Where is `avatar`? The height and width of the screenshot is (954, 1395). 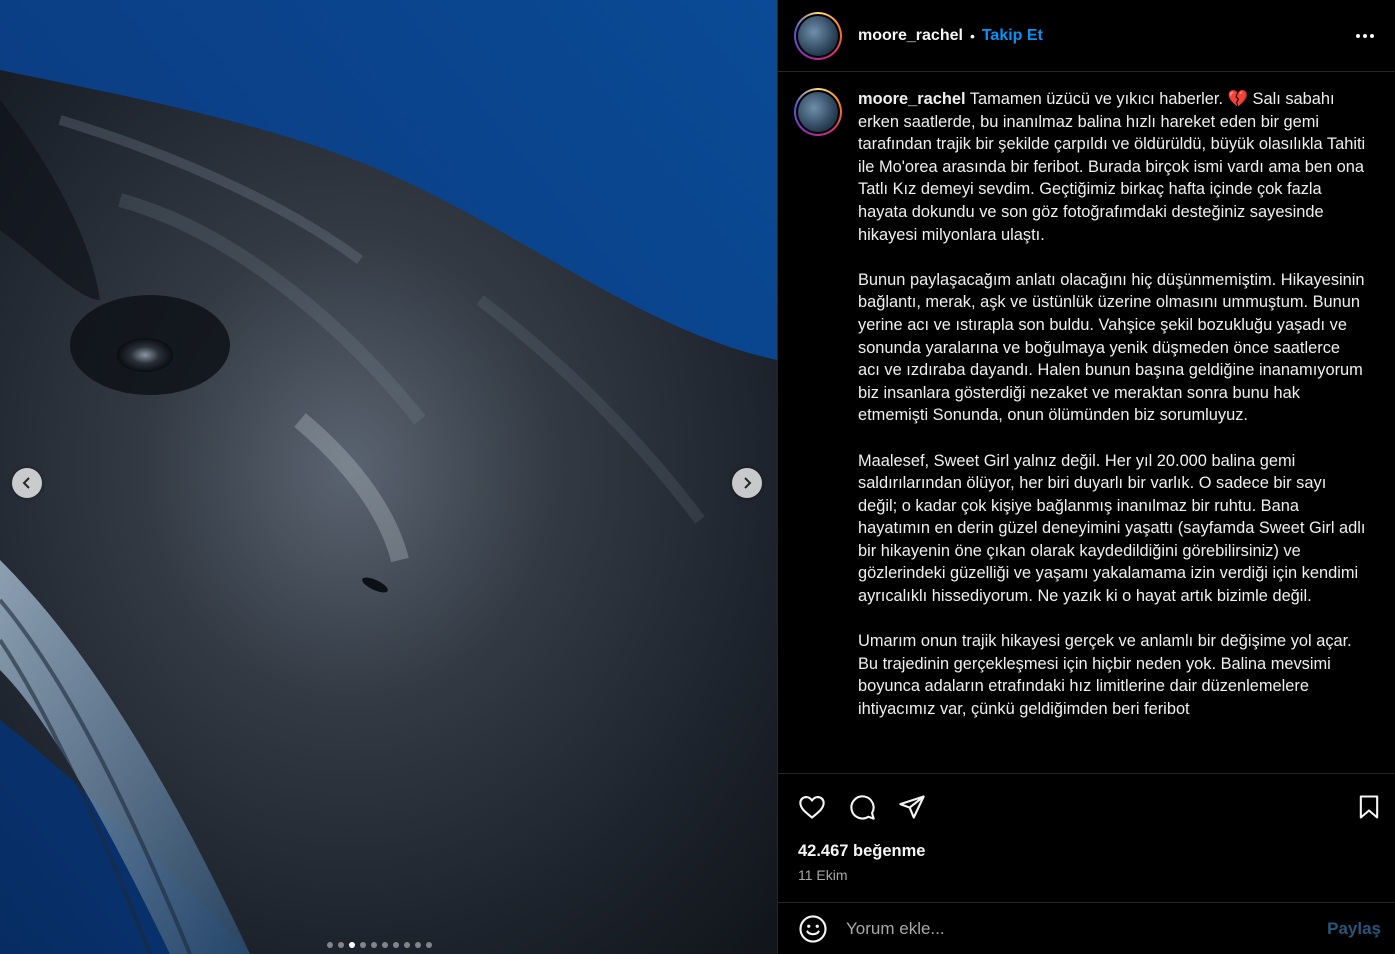 avatar is located at coordinates (818, 35).